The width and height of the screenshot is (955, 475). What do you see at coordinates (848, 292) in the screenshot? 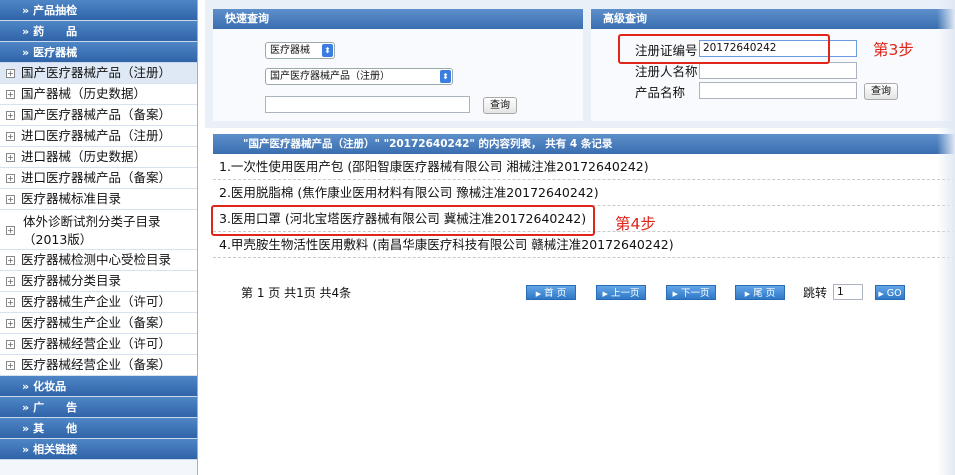
I see `jump-page-input: 1` at bounding box center [848, 292].